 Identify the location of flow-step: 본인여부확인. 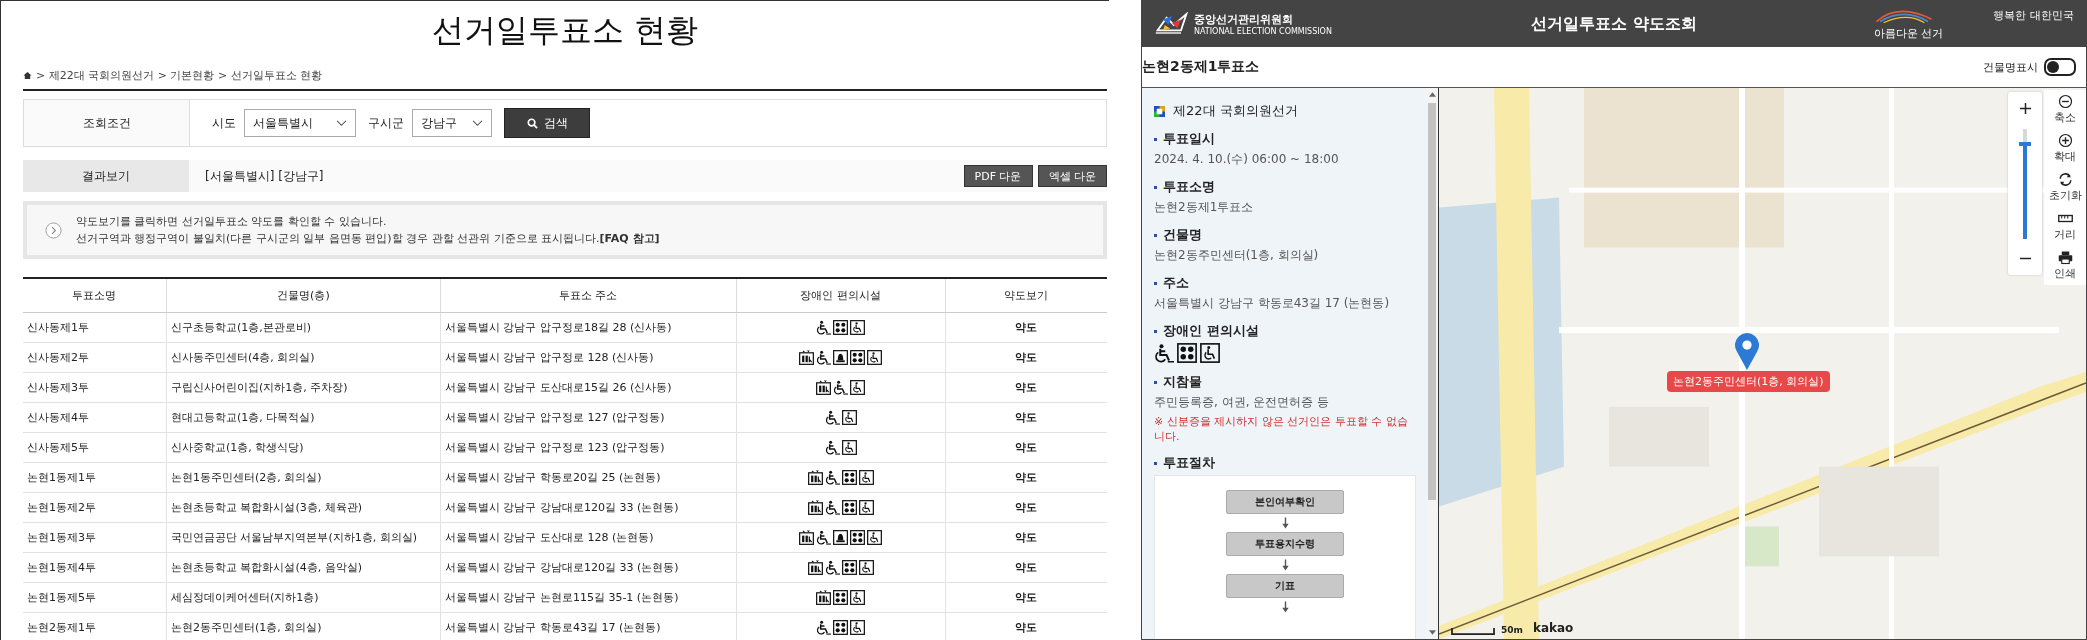
(1285, 502).